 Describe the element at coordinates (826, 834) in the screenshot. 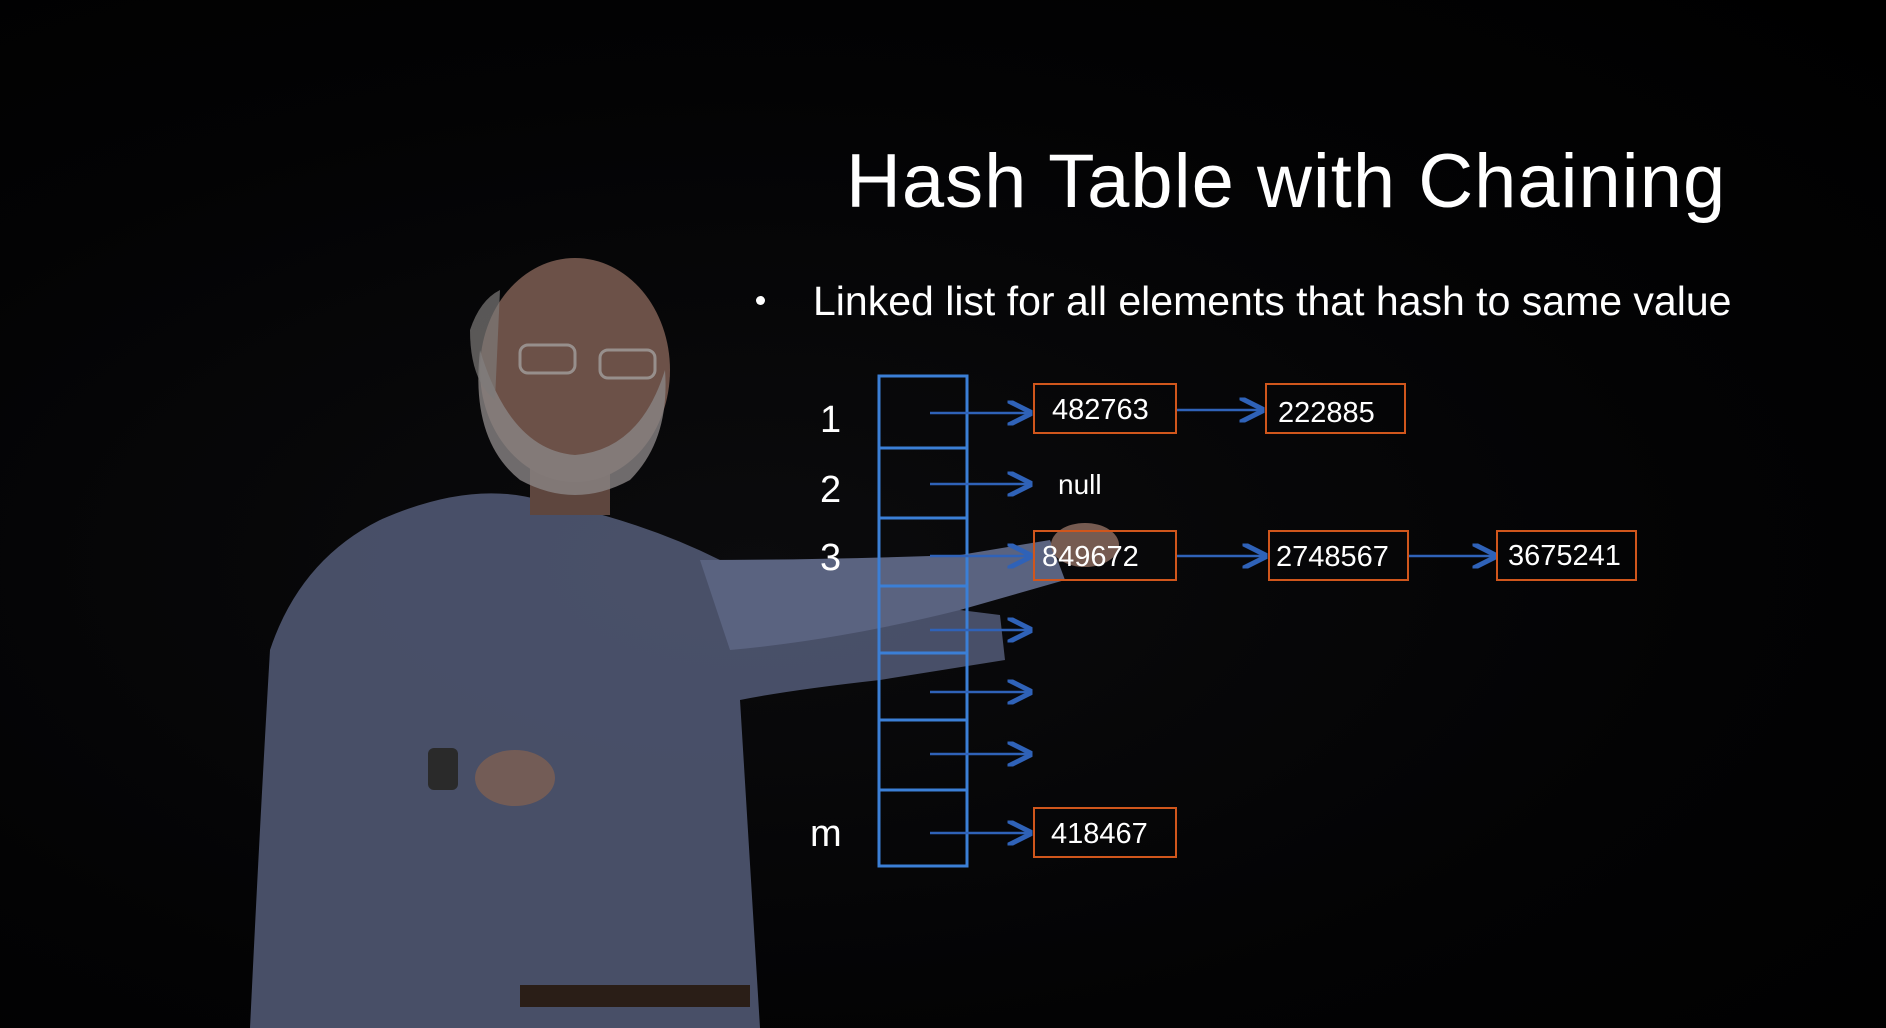

I see `slot-label-m: m` at that location.